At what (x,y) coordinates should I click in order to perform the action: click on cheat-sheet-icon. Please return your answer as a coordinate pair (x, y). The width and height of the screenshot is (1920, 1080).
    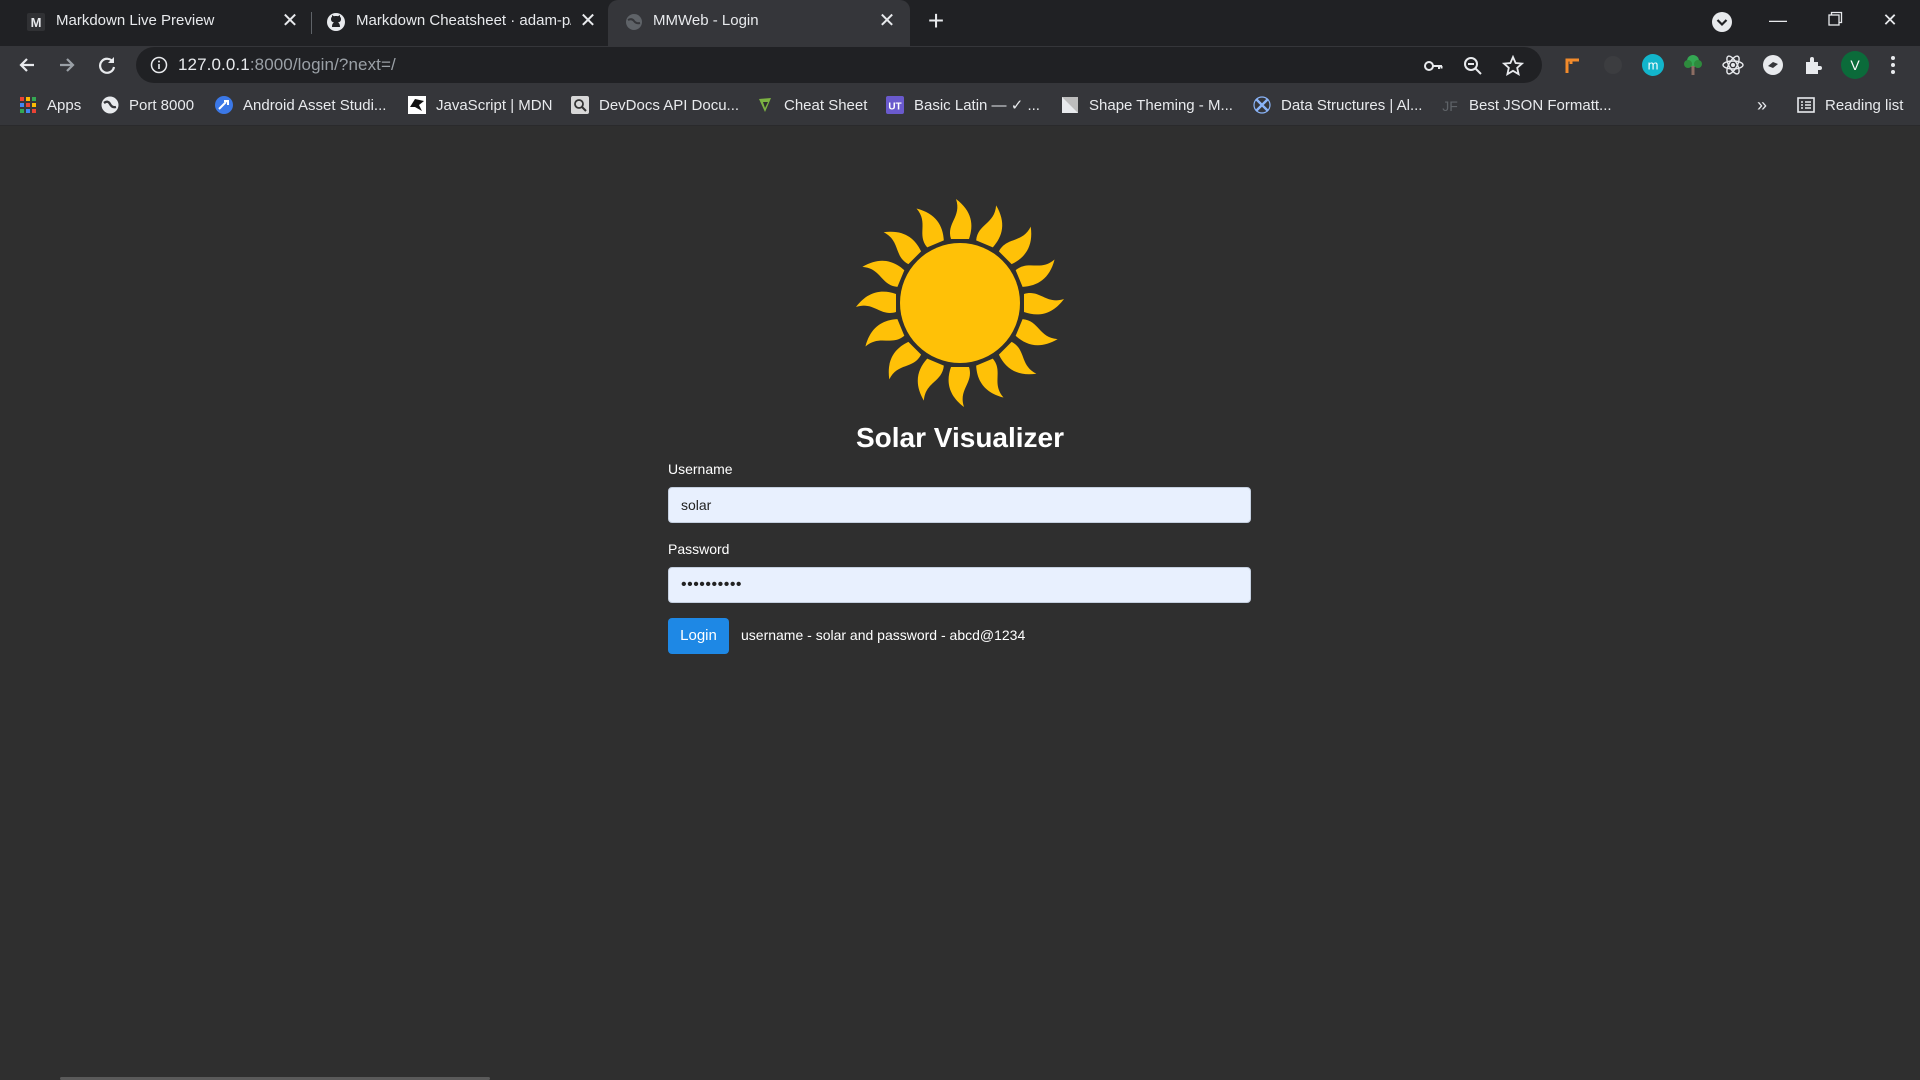
    Looking at the image, I should click on (765, 105).